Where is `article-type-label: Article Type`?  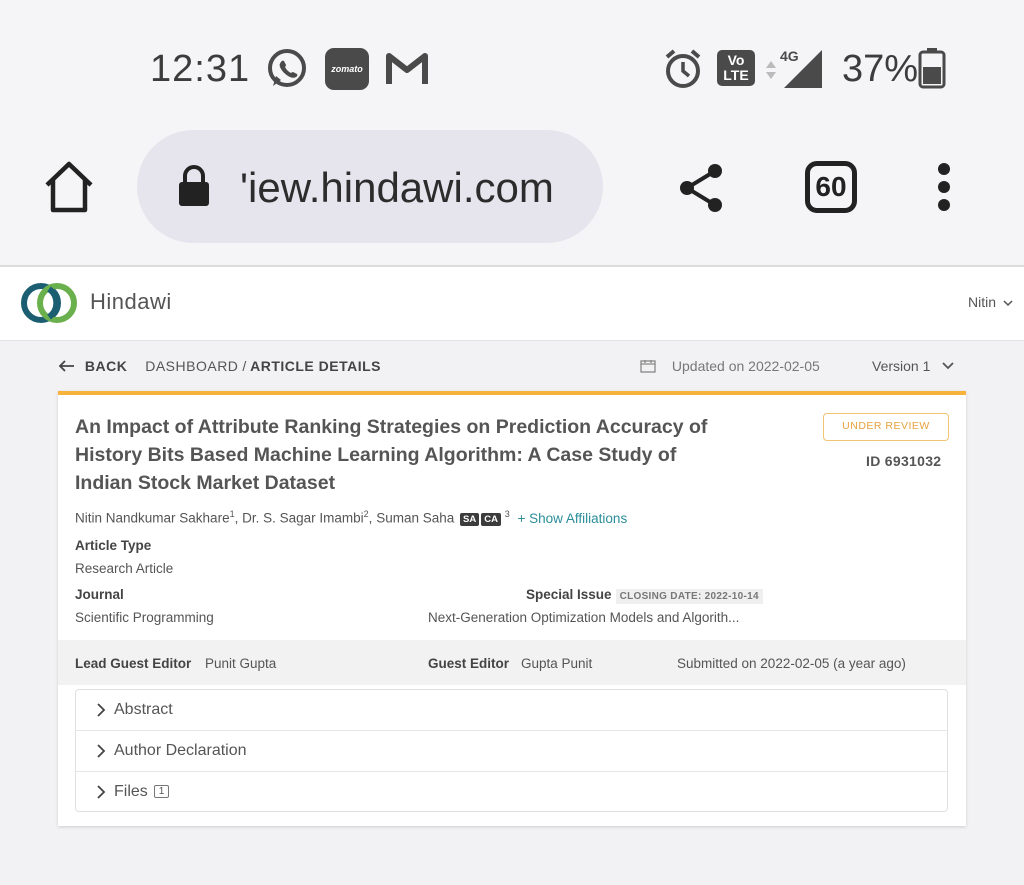 article-type-label: Article Type is located at coordinates (113, 545).